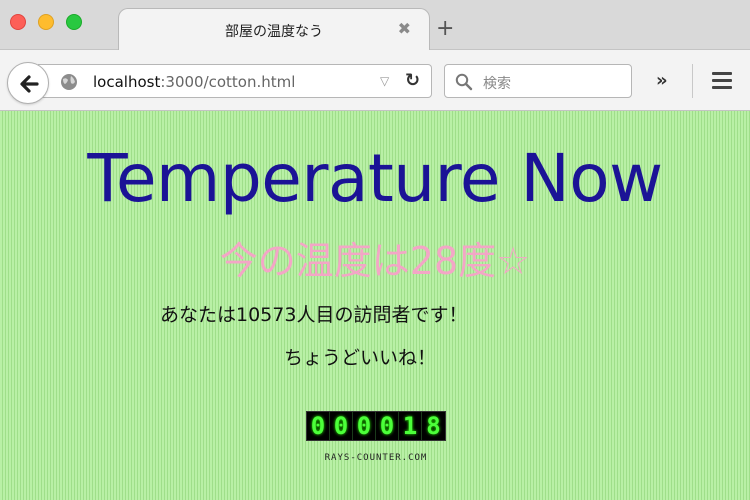  What do you see at coordinates (127, 82) in the screenshot?
I see `url-host: localhost` at bounding box center [127, 82].